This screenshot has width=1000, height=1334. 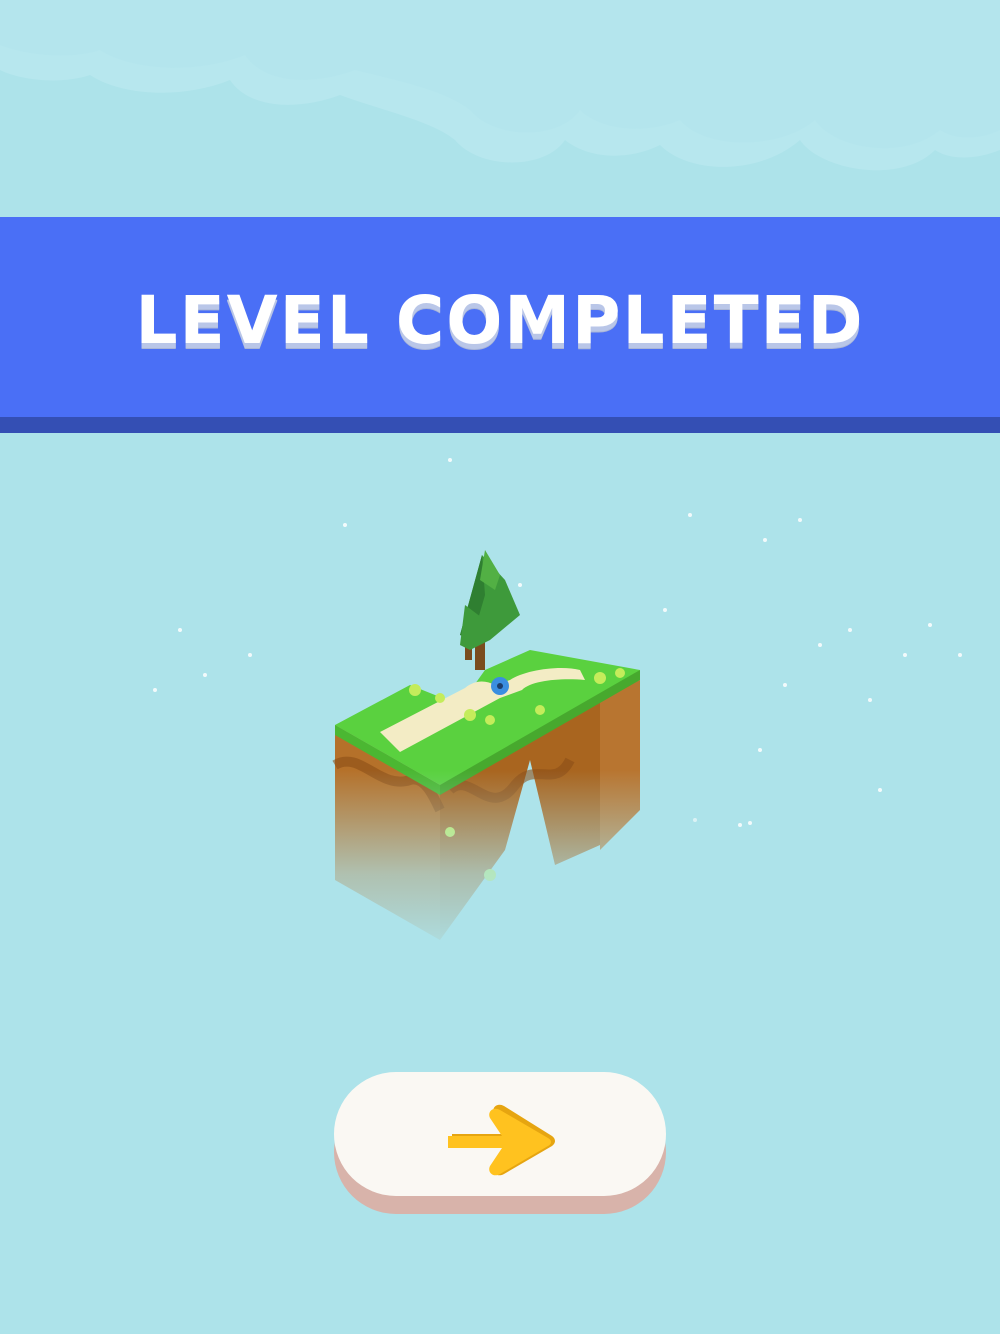 What do you see at coordinates (500, 85) in the screenshot?
I see `clouds-decoration` at bounding box center [500, 85].